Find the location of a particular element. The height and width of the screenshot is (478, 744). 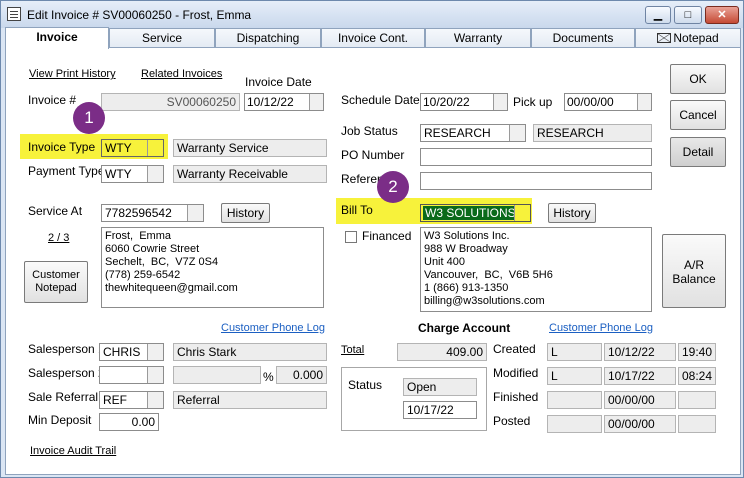

status-group is located at coordinates (414, 399).